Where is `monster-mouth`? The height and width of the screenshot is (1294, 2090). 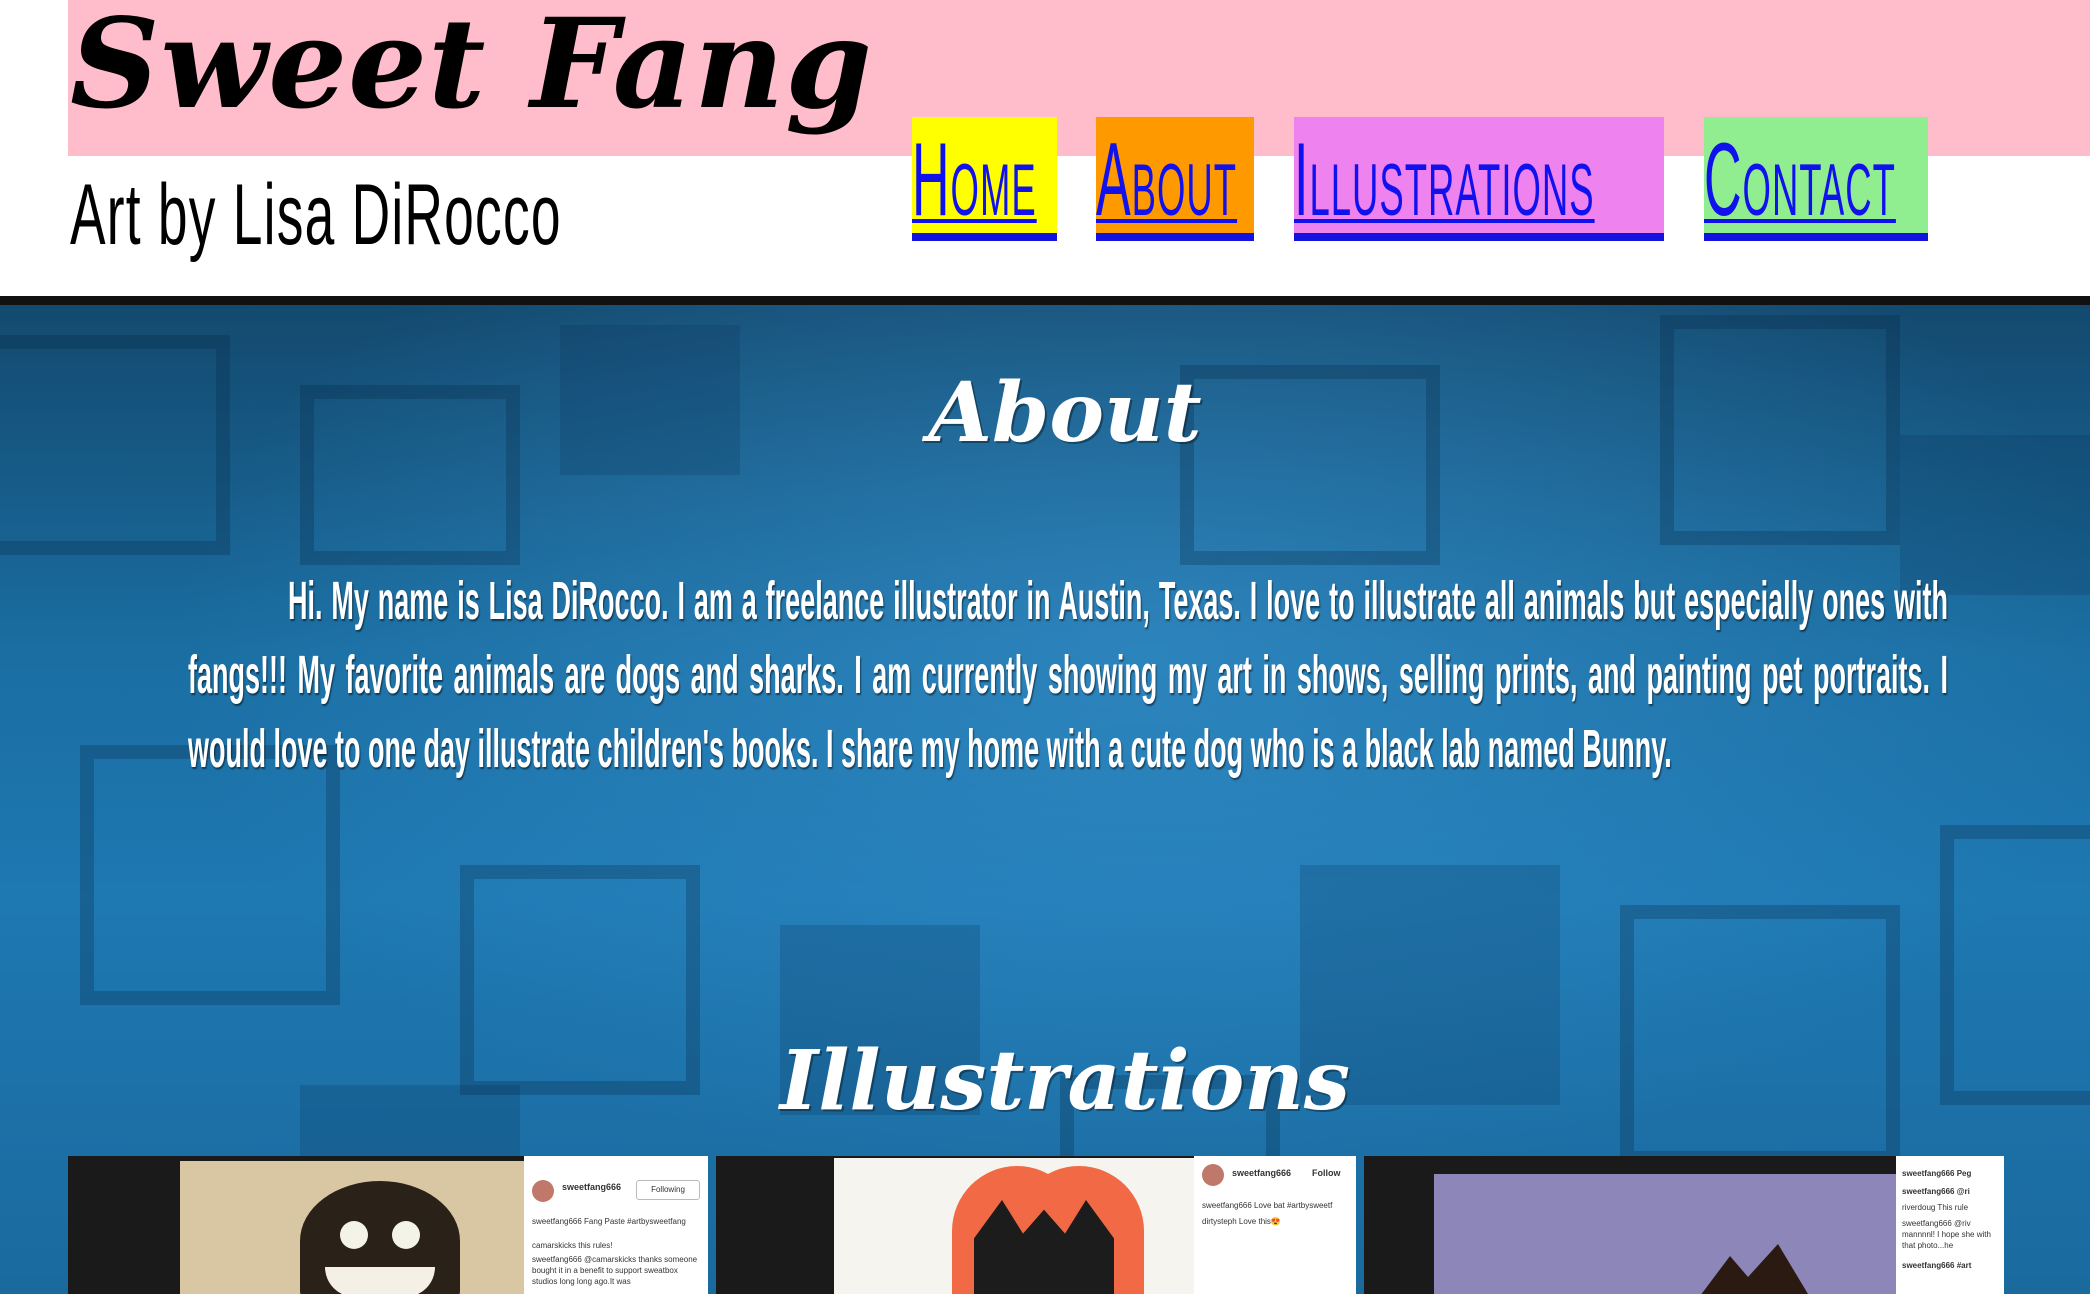 monster-mouth is located at coordinates (380, 1280).